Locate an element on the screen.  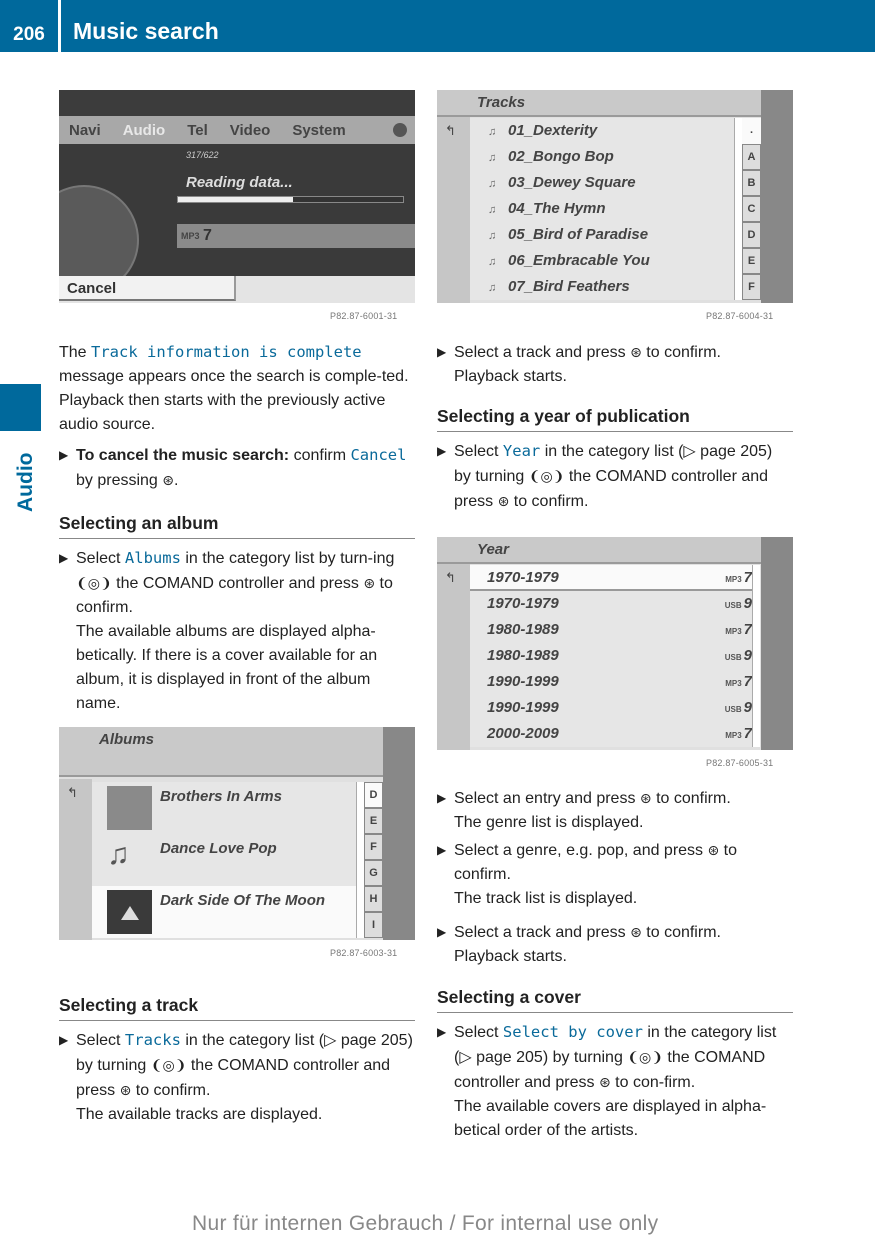
list-item: ♫ 04_The Hymn is located at coordinates (602, 209).